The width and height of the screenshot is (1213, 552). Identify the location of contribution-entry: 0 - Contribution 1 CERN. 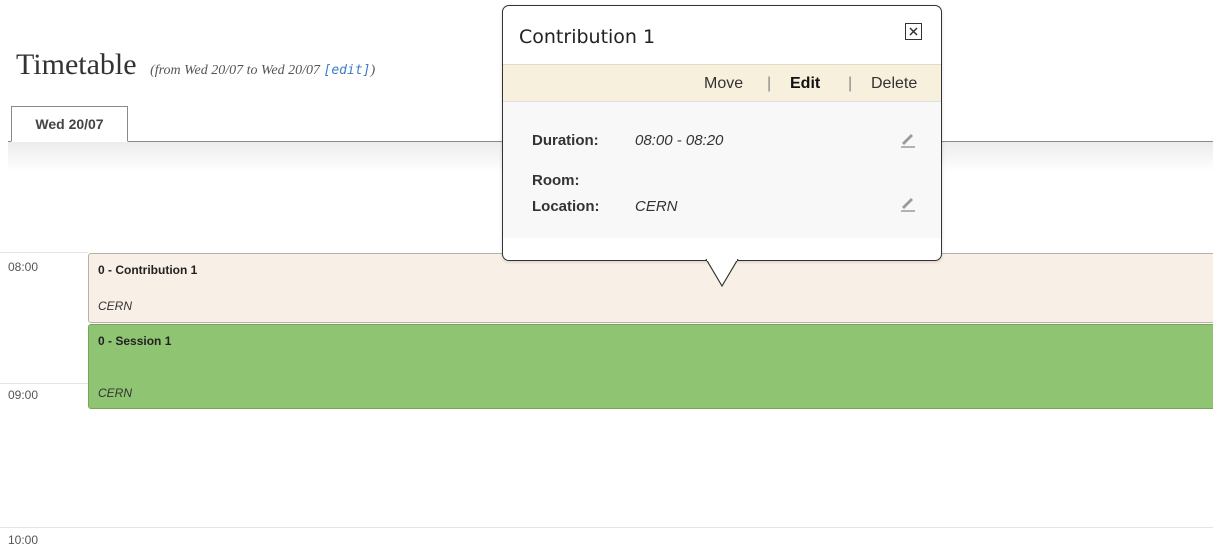
(650, 288).